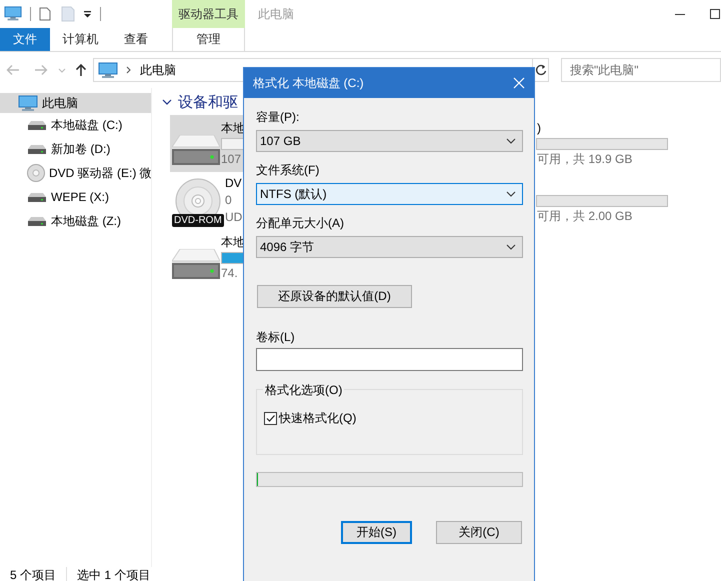 The height and width of the screenshot is (581, 721). What do you see at coordinates (198, 220) in the screenshot?
I see `drive-type-label: DVD-ROM` at bounding box center [198, 220].